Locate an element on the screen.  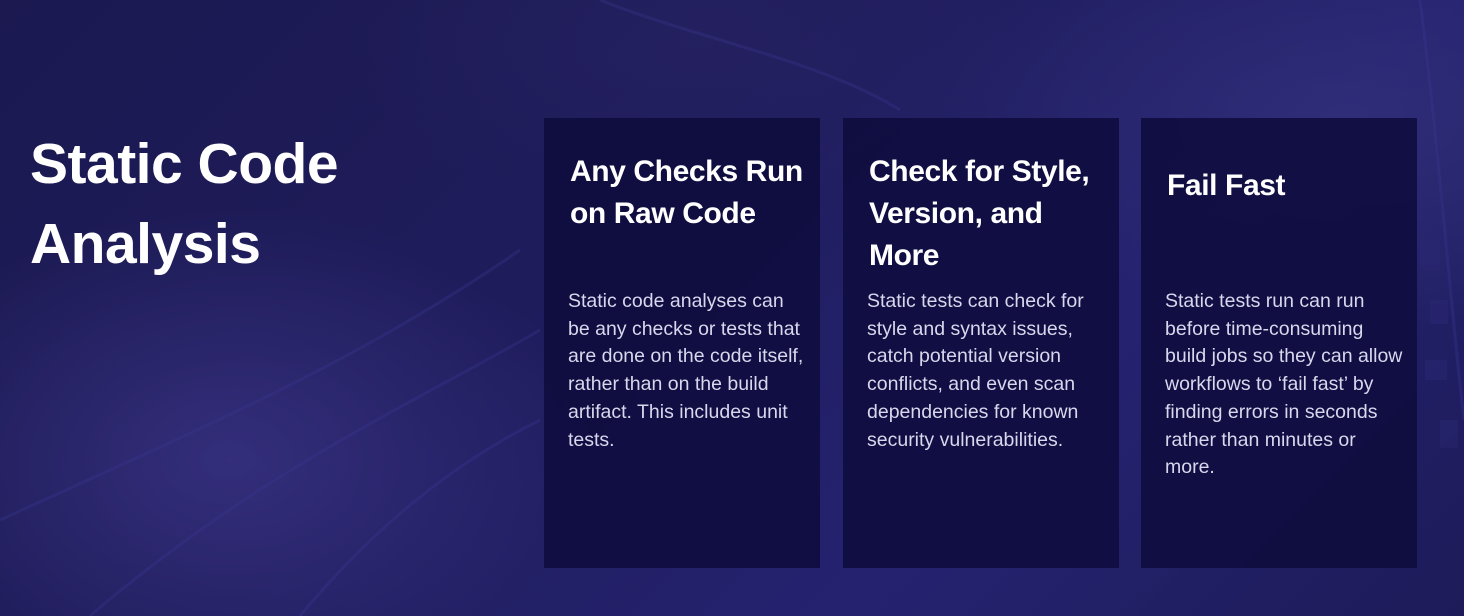
card-heading: Any Checks Run on Raw Code is located at coordinates (686, 192).